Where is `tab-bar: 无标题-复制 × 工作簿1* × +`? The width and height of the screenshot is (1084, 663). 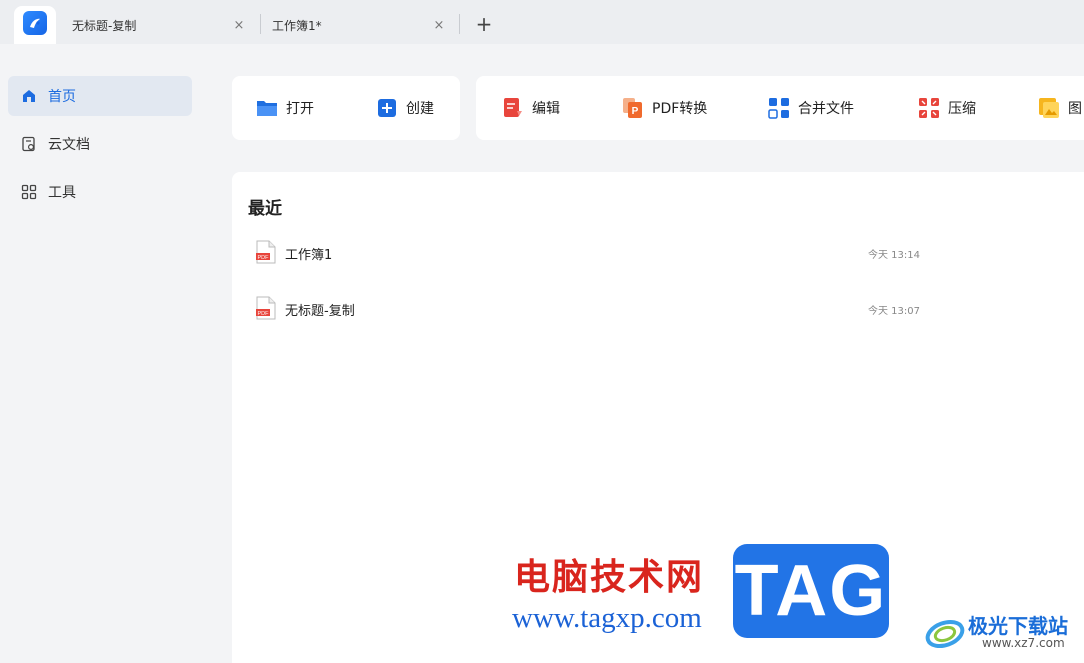 tab-bar: 无标题-复制 × 工作簿1* × + is located at coordinates (542, 22).